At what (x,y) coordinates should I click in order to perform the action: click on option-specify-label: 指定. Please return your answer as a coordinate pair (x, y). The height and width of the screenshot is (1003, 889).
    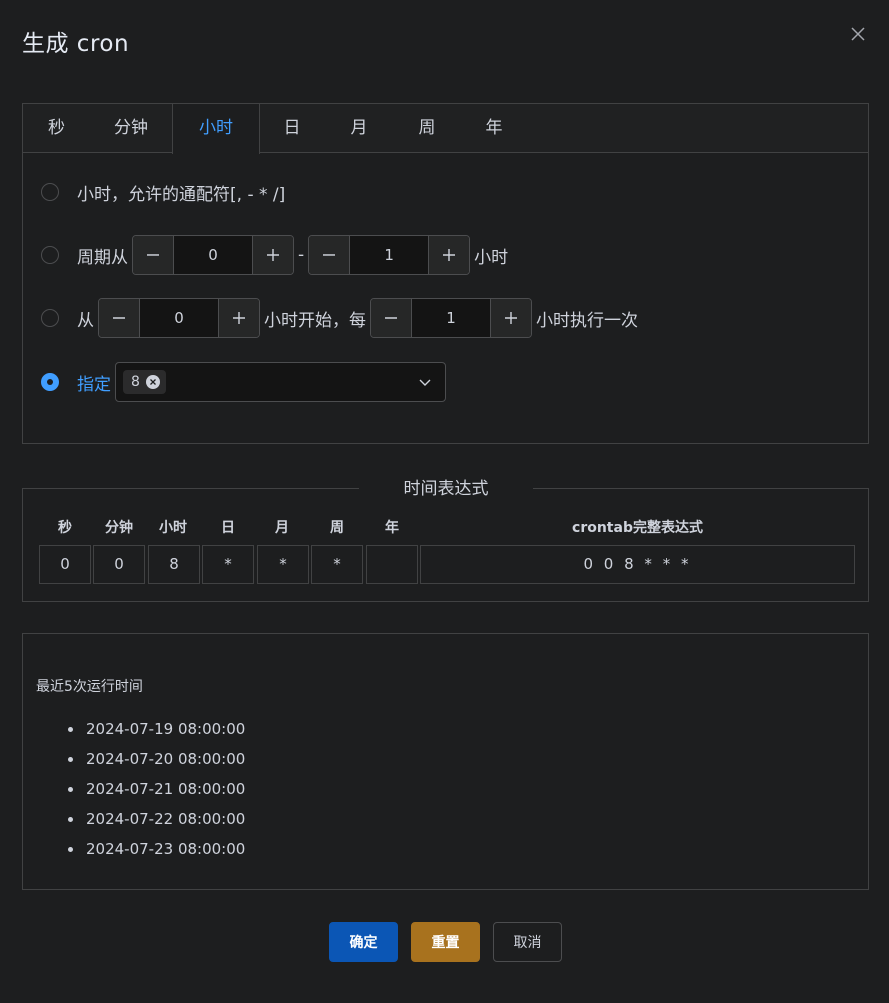
    Looking at the image, I should click on (94, 384).